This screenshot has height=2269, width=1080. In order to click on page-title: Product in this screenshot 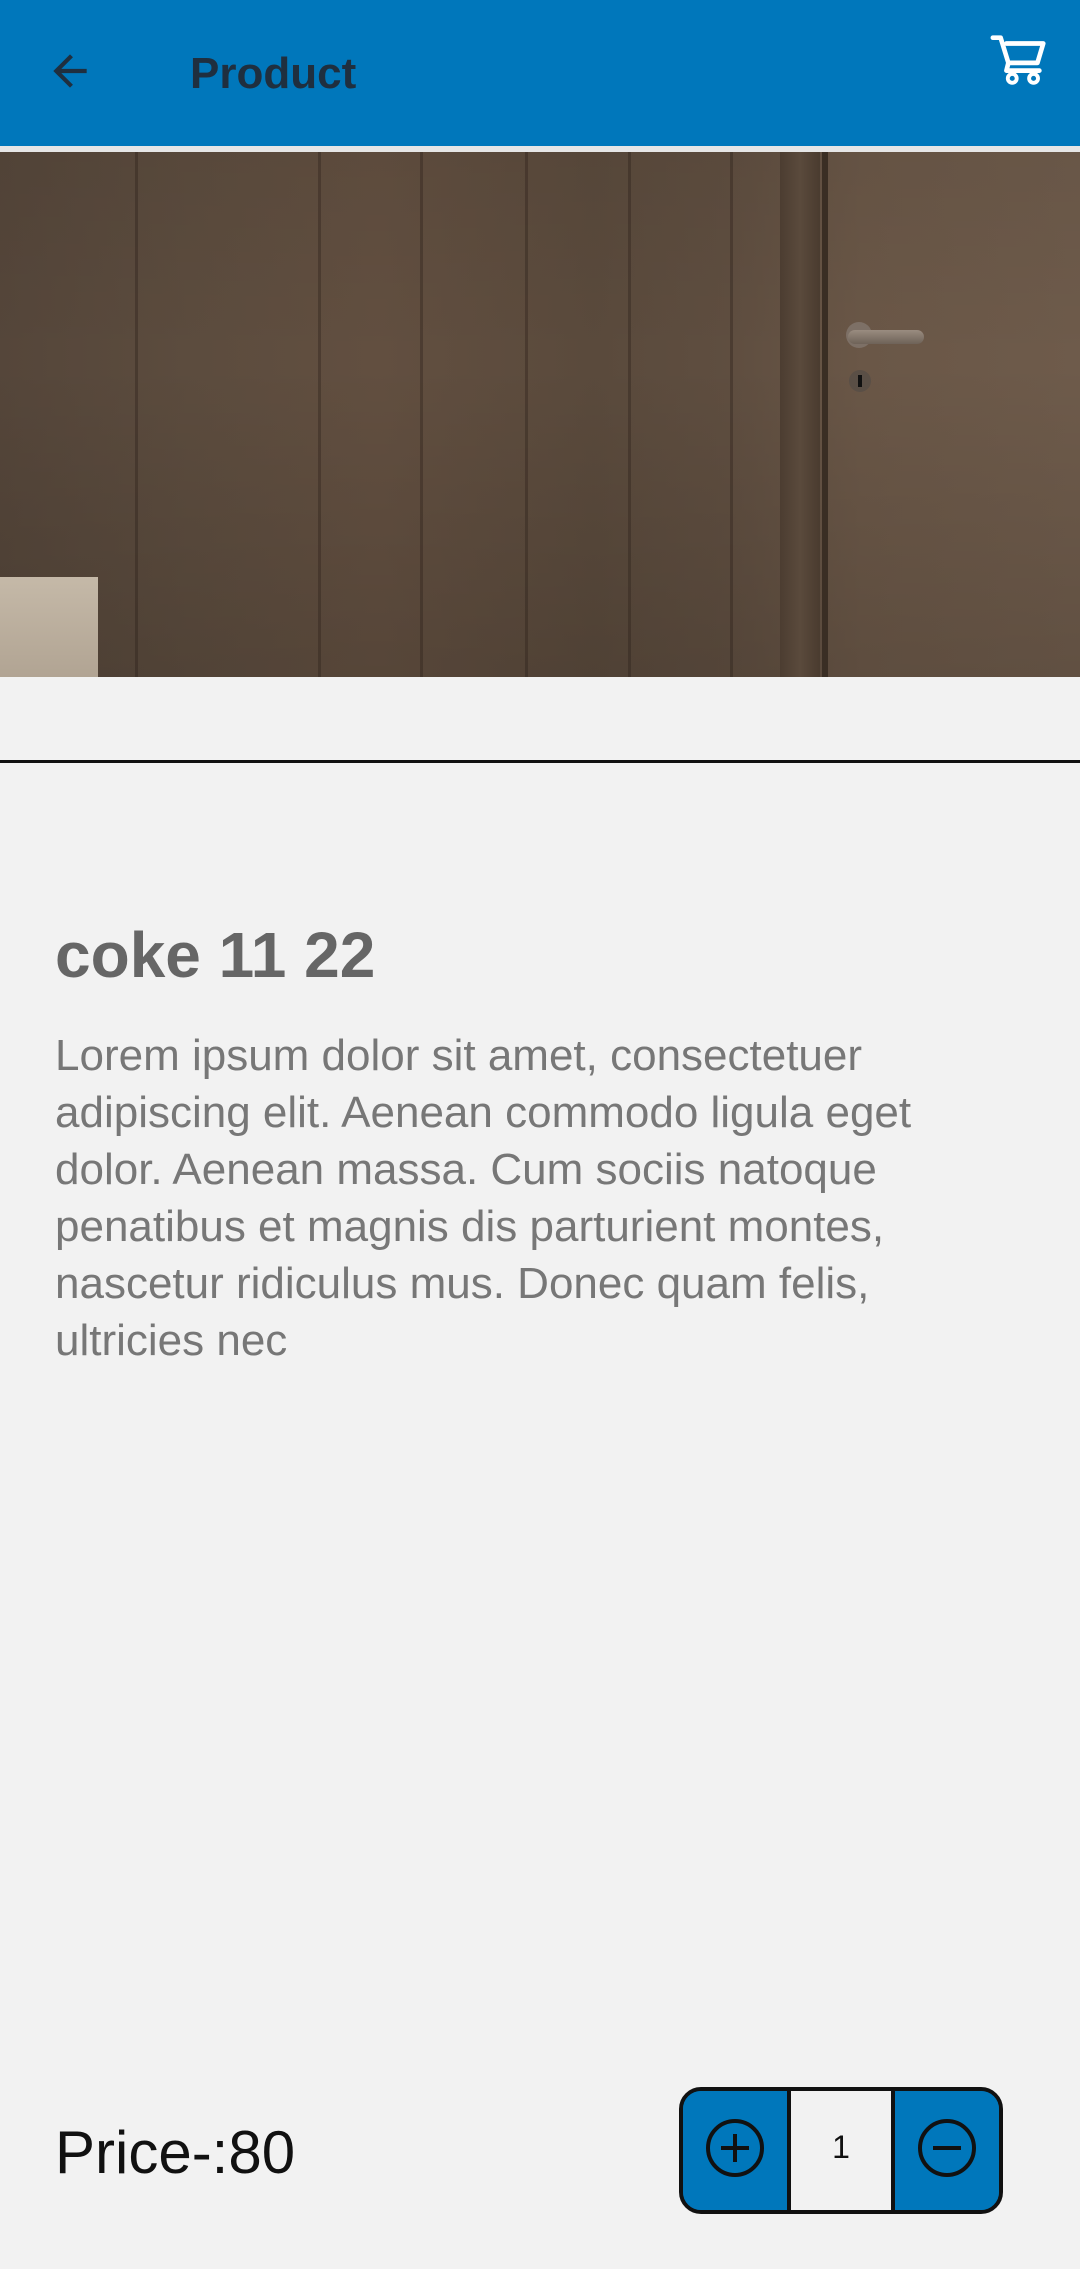, I will do `click(273, 73)`.